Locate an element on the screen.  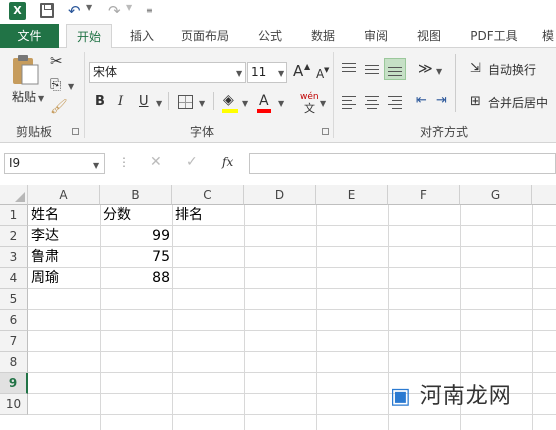
tab-page-layout: 页面布局 is located at coordinates (205, 36).